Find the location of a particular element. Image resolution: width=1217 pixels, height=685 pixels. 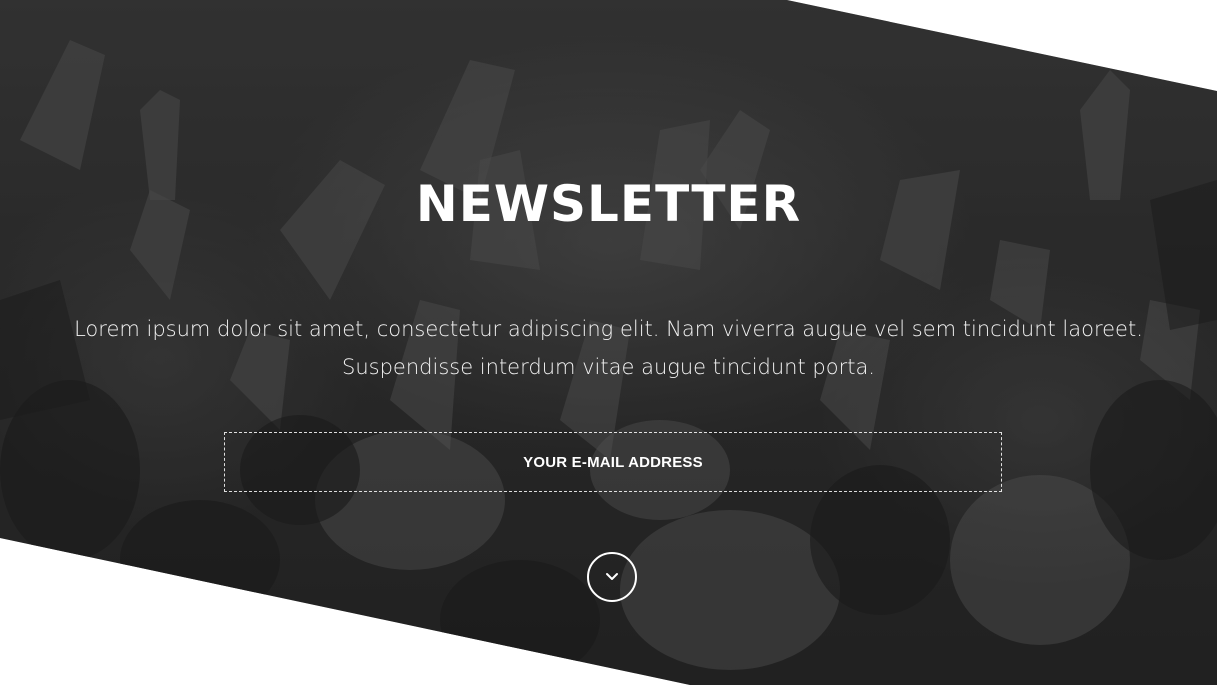

chevron-down-icon is located at coordinates (612, 576).